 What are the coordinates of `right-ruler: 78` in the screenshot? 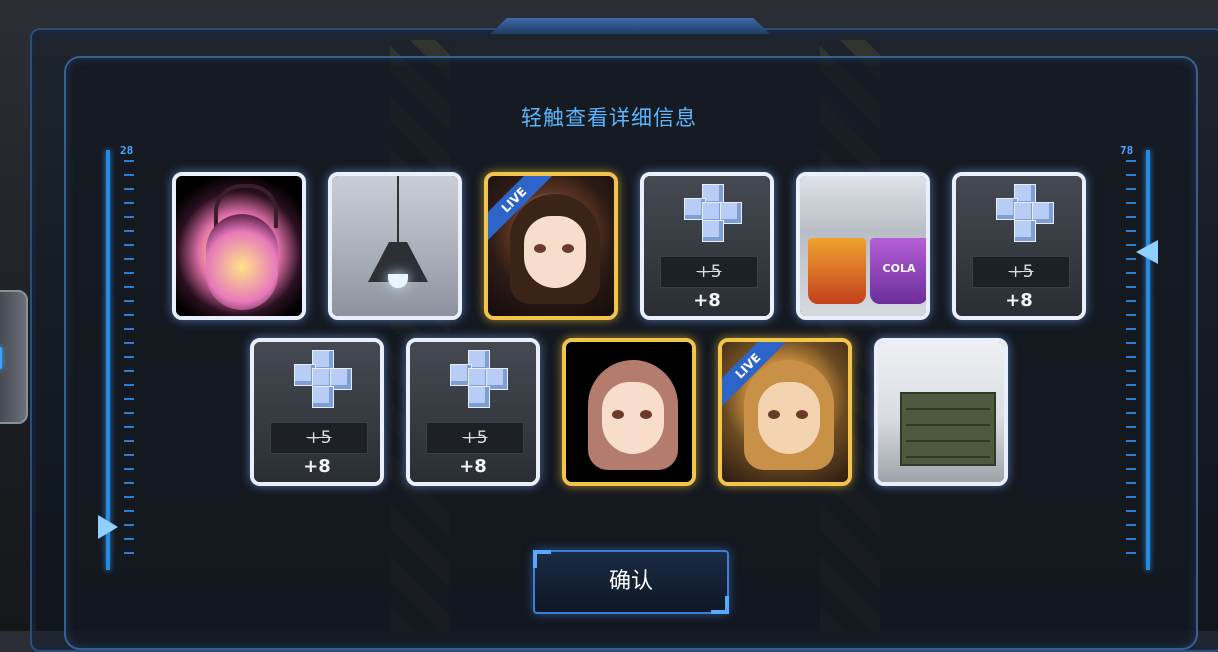 It's located at (1136, 357).